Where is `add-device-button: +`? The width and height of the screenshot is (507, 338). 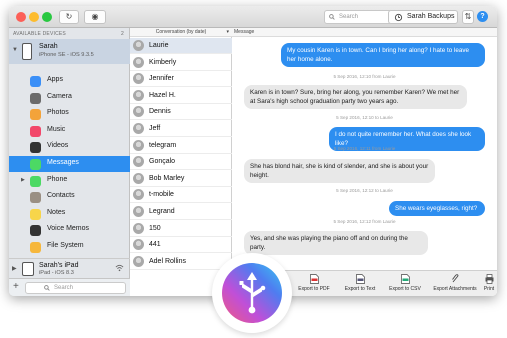 add-device-button: + is located at coordinates (16, 286).